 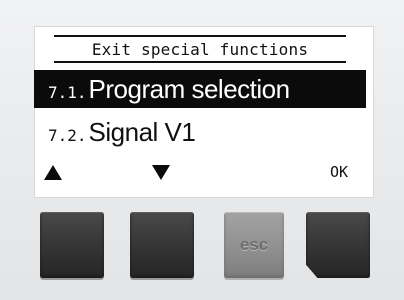 I want to click on esc-button: esc, so click(x=254, y=245).